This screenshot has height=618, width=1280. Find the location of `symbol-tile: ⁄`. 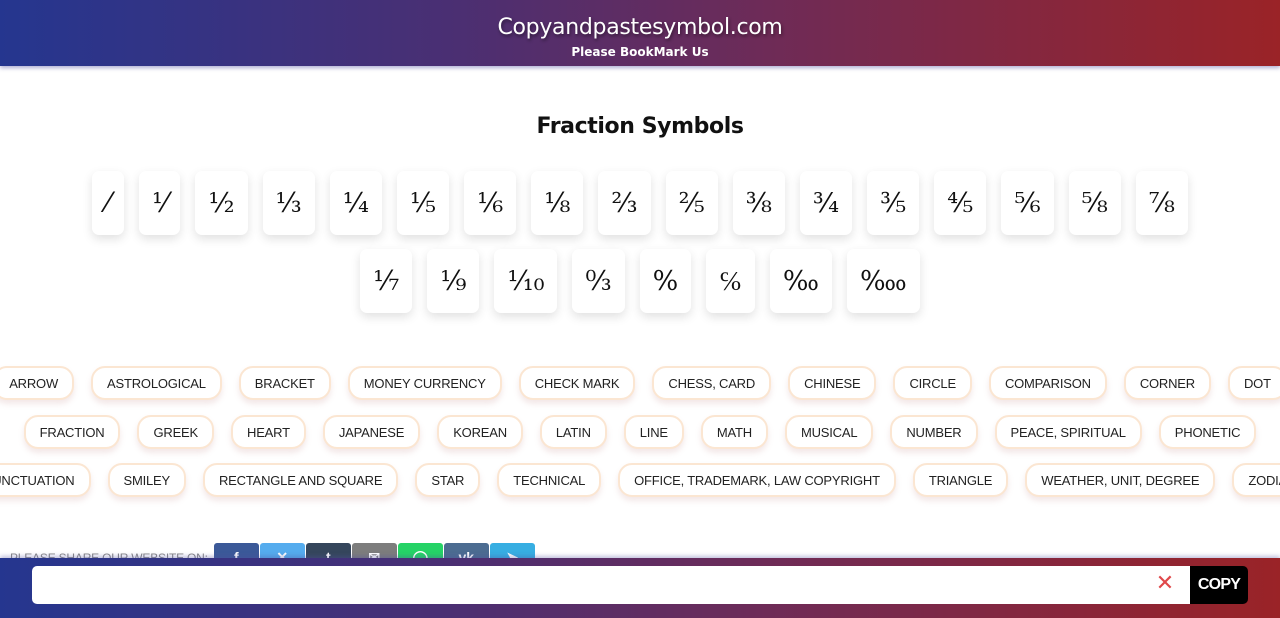

symbol-tile: ⁄ is located at coordinates (108, 203).